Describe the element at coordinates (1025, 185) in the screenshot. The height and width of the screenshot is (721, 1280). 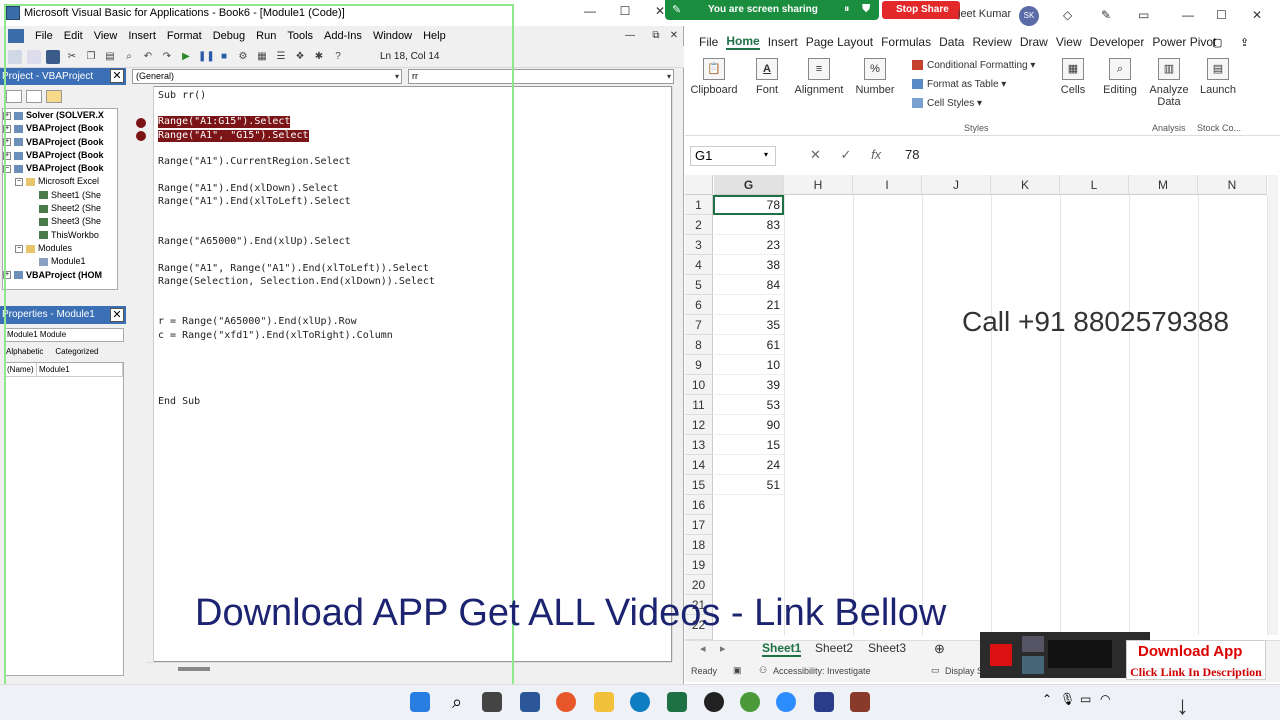
I see `column-header: K` at that location.